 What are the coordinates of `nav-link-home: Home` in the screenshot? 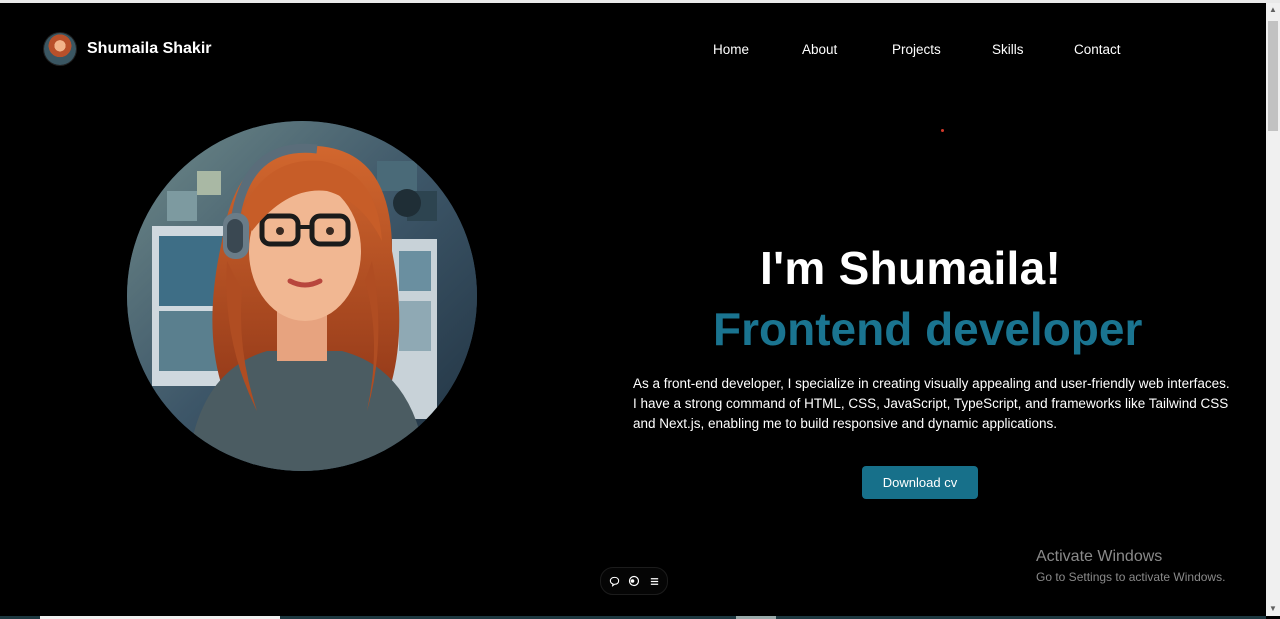 It's located at (731, 49).